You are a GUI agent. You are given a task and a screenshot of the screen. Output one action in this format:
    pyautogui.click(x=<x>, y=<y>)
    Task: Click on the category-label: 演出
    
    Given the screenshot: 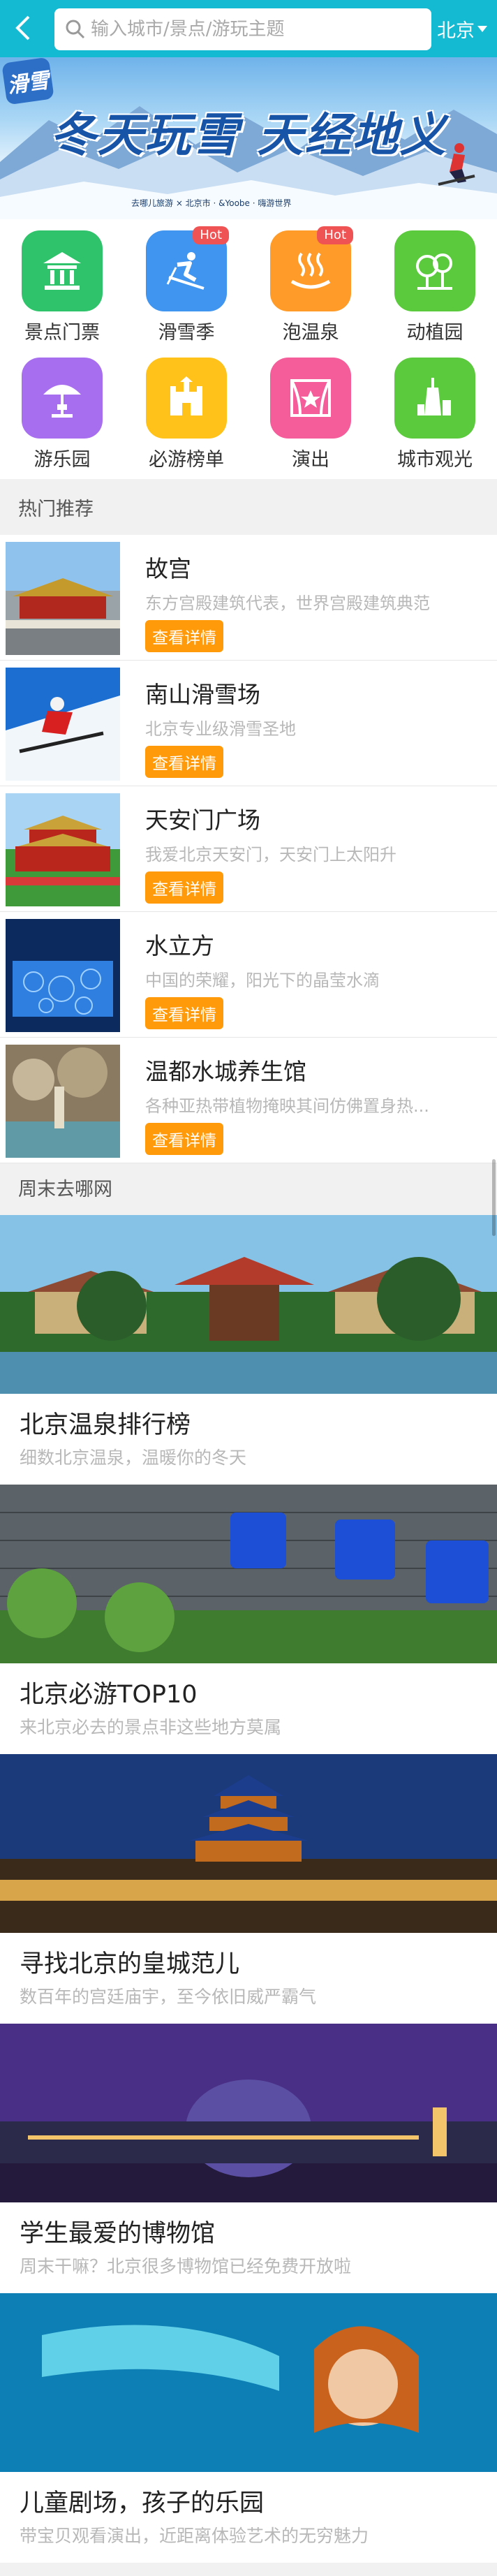 What is the action you would take?
    pyautogui.click(x=310, y=460)
    